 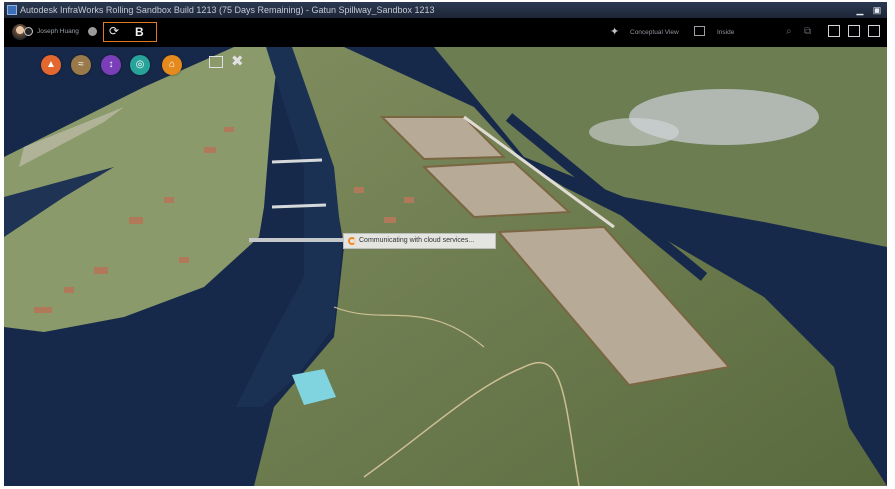 What do you see at coordinates (352, 241) in the screenshot?
I see `spinner-icon` at bounding box center [352, 241].